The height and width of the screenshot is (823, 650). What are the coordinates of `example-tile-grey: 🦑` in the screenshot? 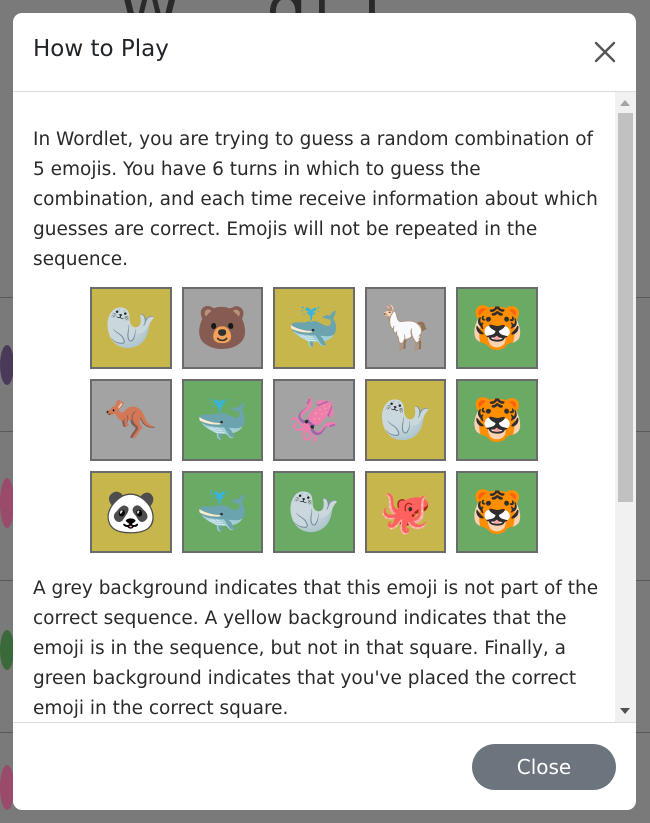 It's located at (314, 420).